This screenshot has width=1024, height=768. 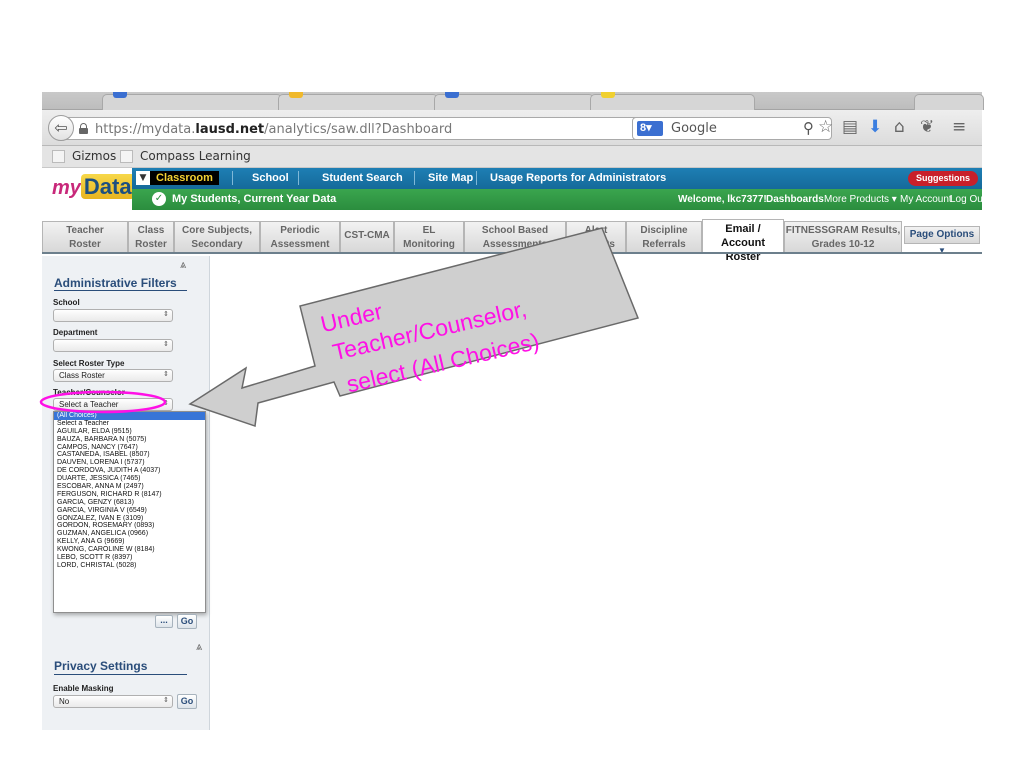 What do you see at coordinates (113, 404) in the screenshot?
I see `teacher-counselor-select: Select a Teacher ⇕` at bounding box center [113, 404].